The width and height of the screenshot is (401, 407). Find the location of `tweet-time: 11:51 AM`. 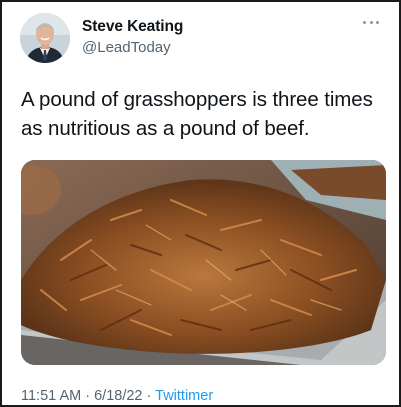

tweet-time: 11:51 AM is located at coordinates (51, 396).